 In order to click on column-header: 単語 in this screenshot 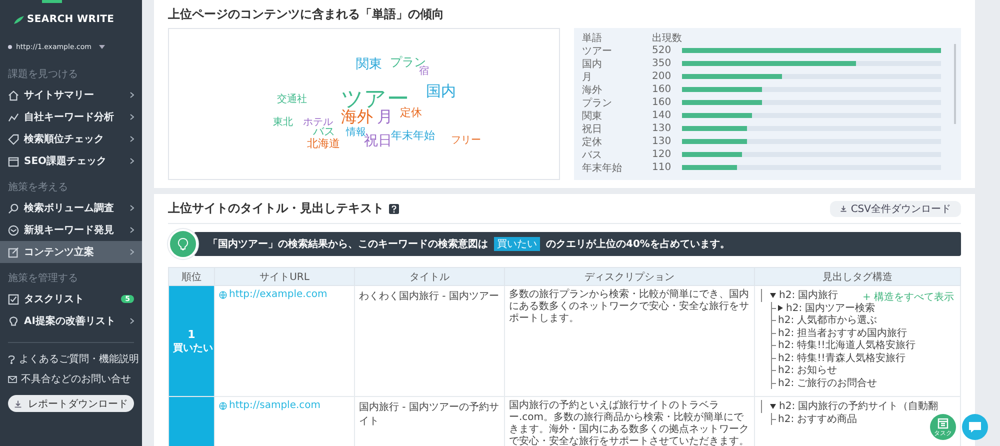, I will do `click(592, 38)`.